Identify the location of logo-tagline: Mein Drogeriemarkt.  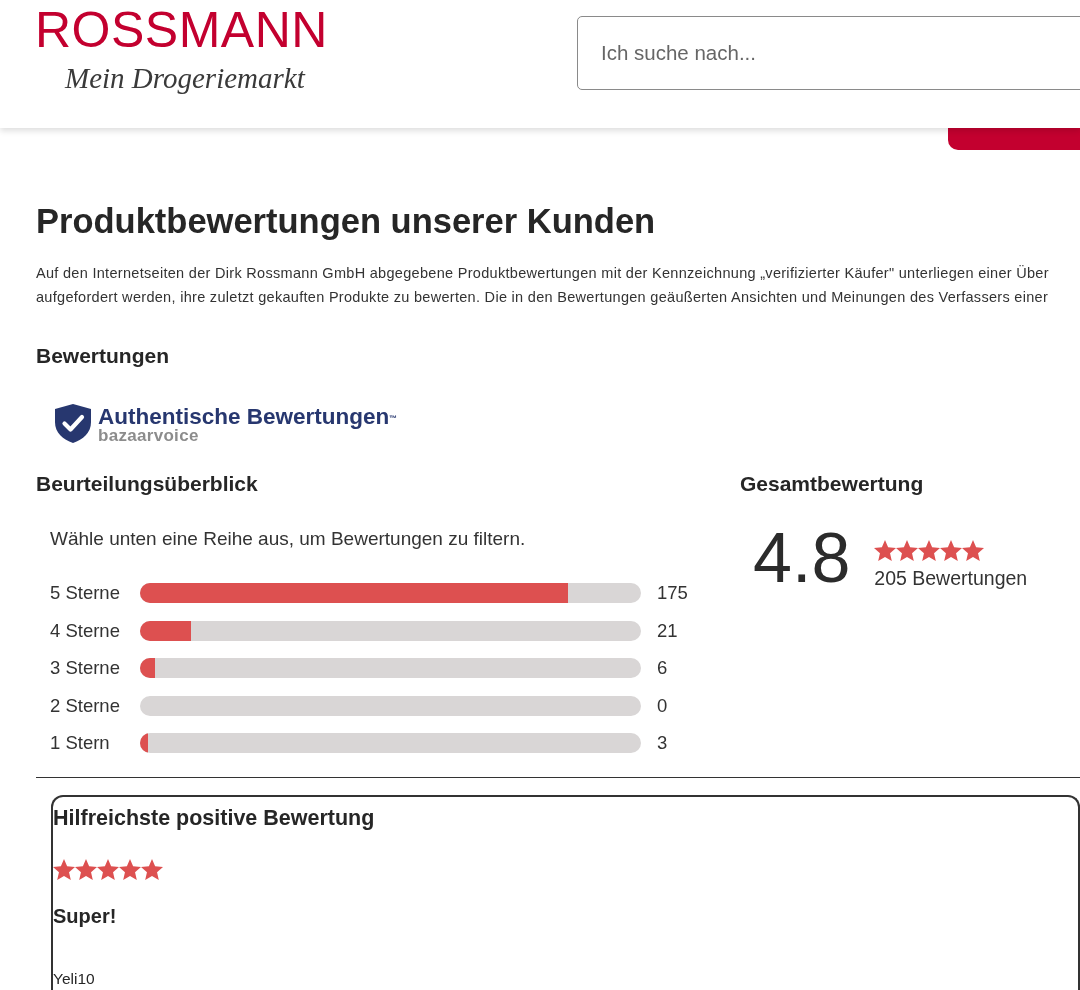
(185, 78).